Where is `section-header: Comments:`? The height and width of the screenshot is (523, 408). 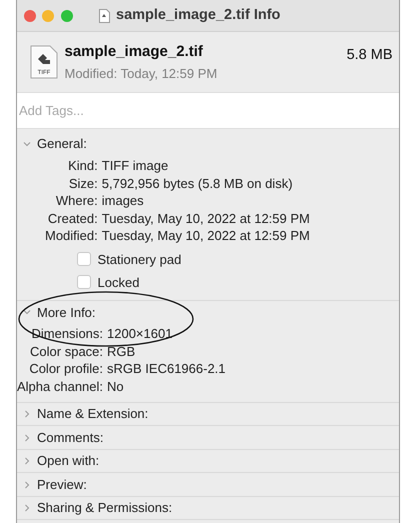 section-header: Comments: is located at coordinates (208, 437).